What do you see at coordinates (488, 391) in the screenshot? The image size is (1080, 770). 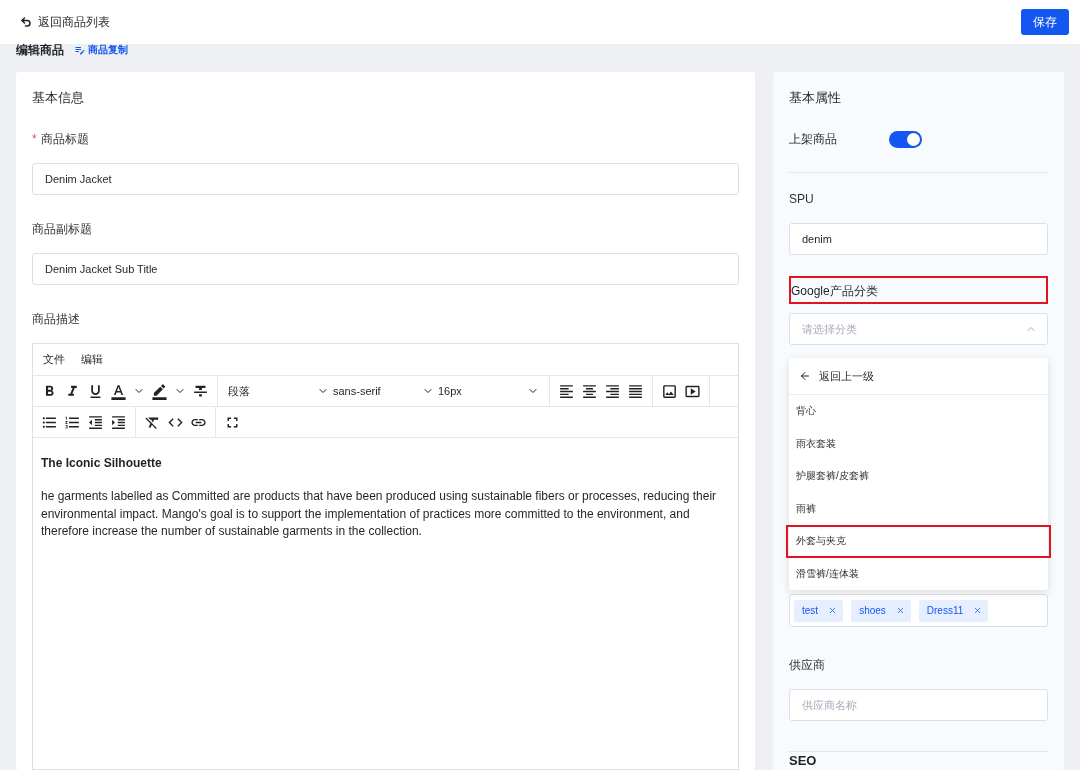 I see `format-select: 16px` at bounding box center [488, 391].